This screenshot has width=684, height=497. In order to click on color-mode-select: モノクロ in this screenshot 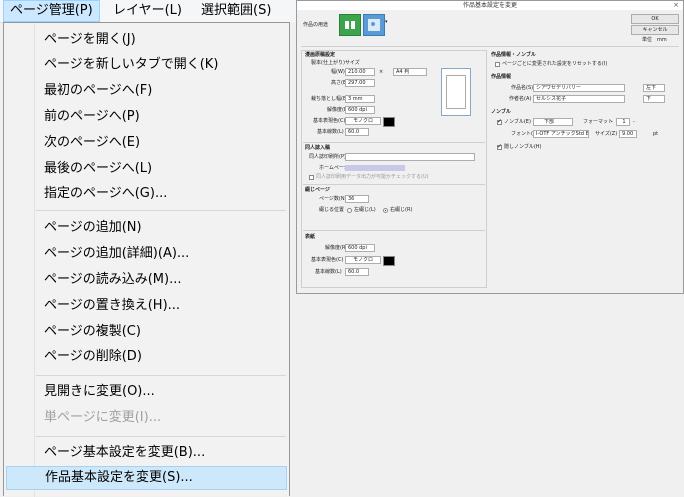, I will do `click(363, 121)`.